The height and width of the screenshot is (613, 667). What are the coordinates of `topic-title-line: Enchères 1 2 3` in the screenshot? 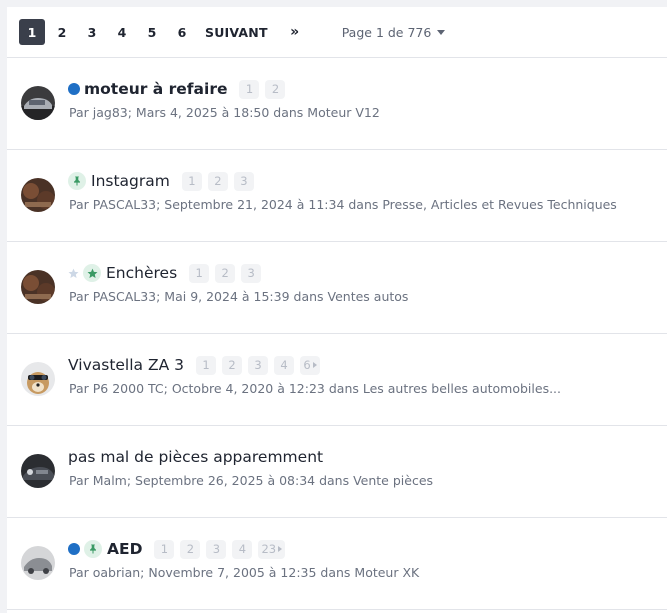 It's located at (167, 273).